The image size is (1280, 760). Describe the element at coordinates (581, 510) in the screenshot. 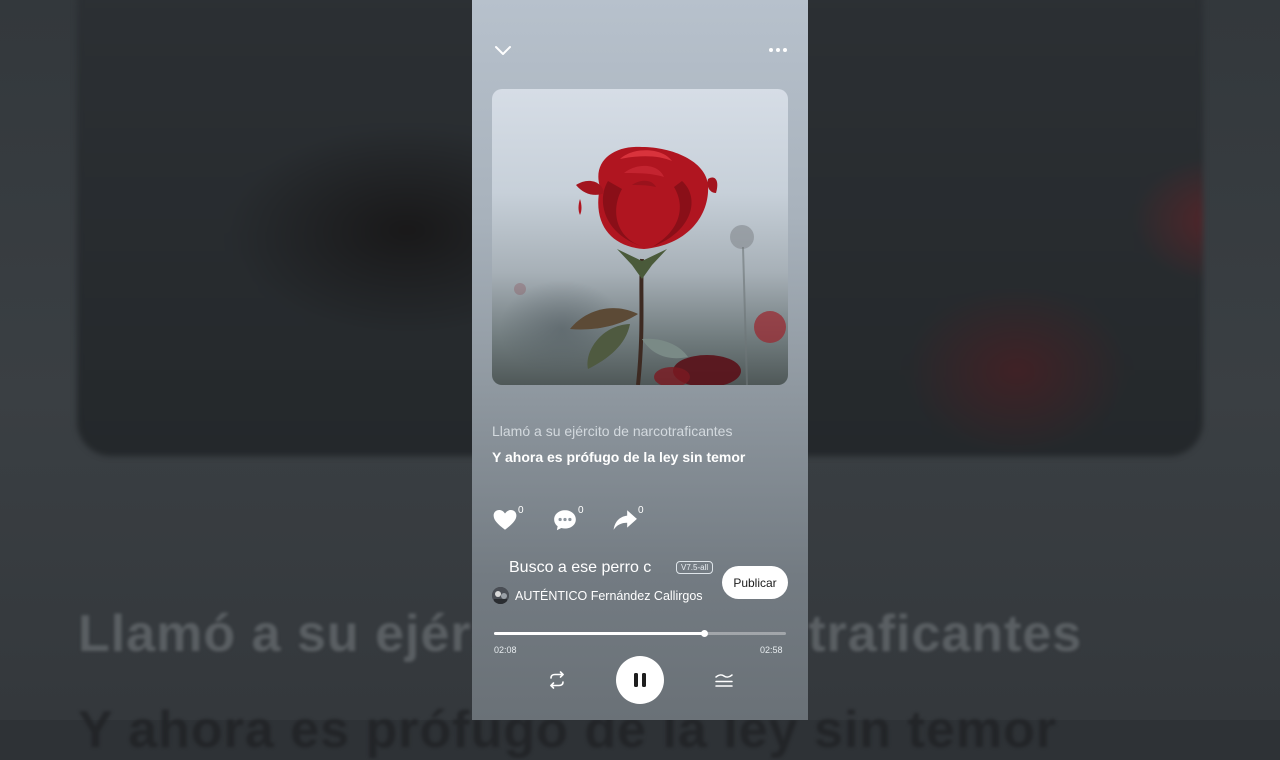

I see `comment-count: 0` at that location.